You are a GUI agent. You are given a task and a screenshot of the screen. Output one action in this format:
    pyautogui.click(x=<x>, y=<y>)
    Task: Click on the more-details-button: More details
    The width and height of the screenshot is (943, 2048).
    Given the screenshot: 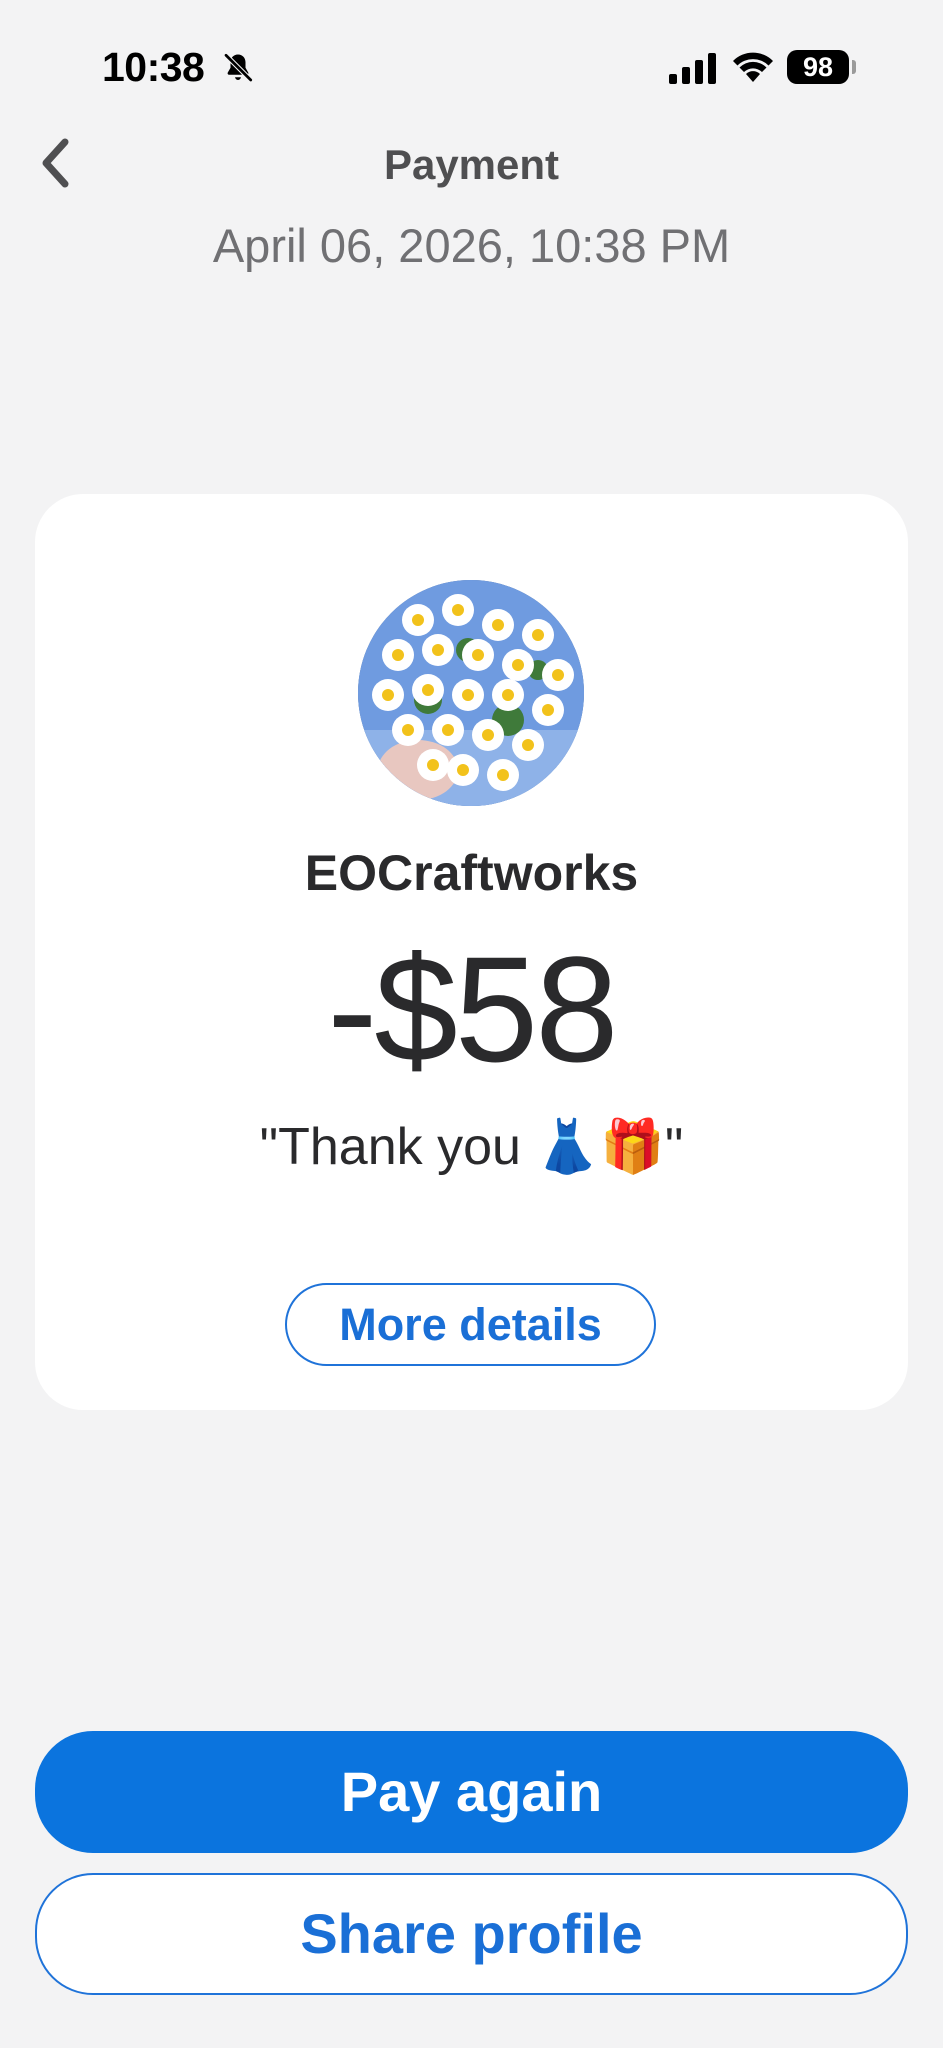 What is the action you would take?
    pyautogui.click(x=470, y=1324)
    